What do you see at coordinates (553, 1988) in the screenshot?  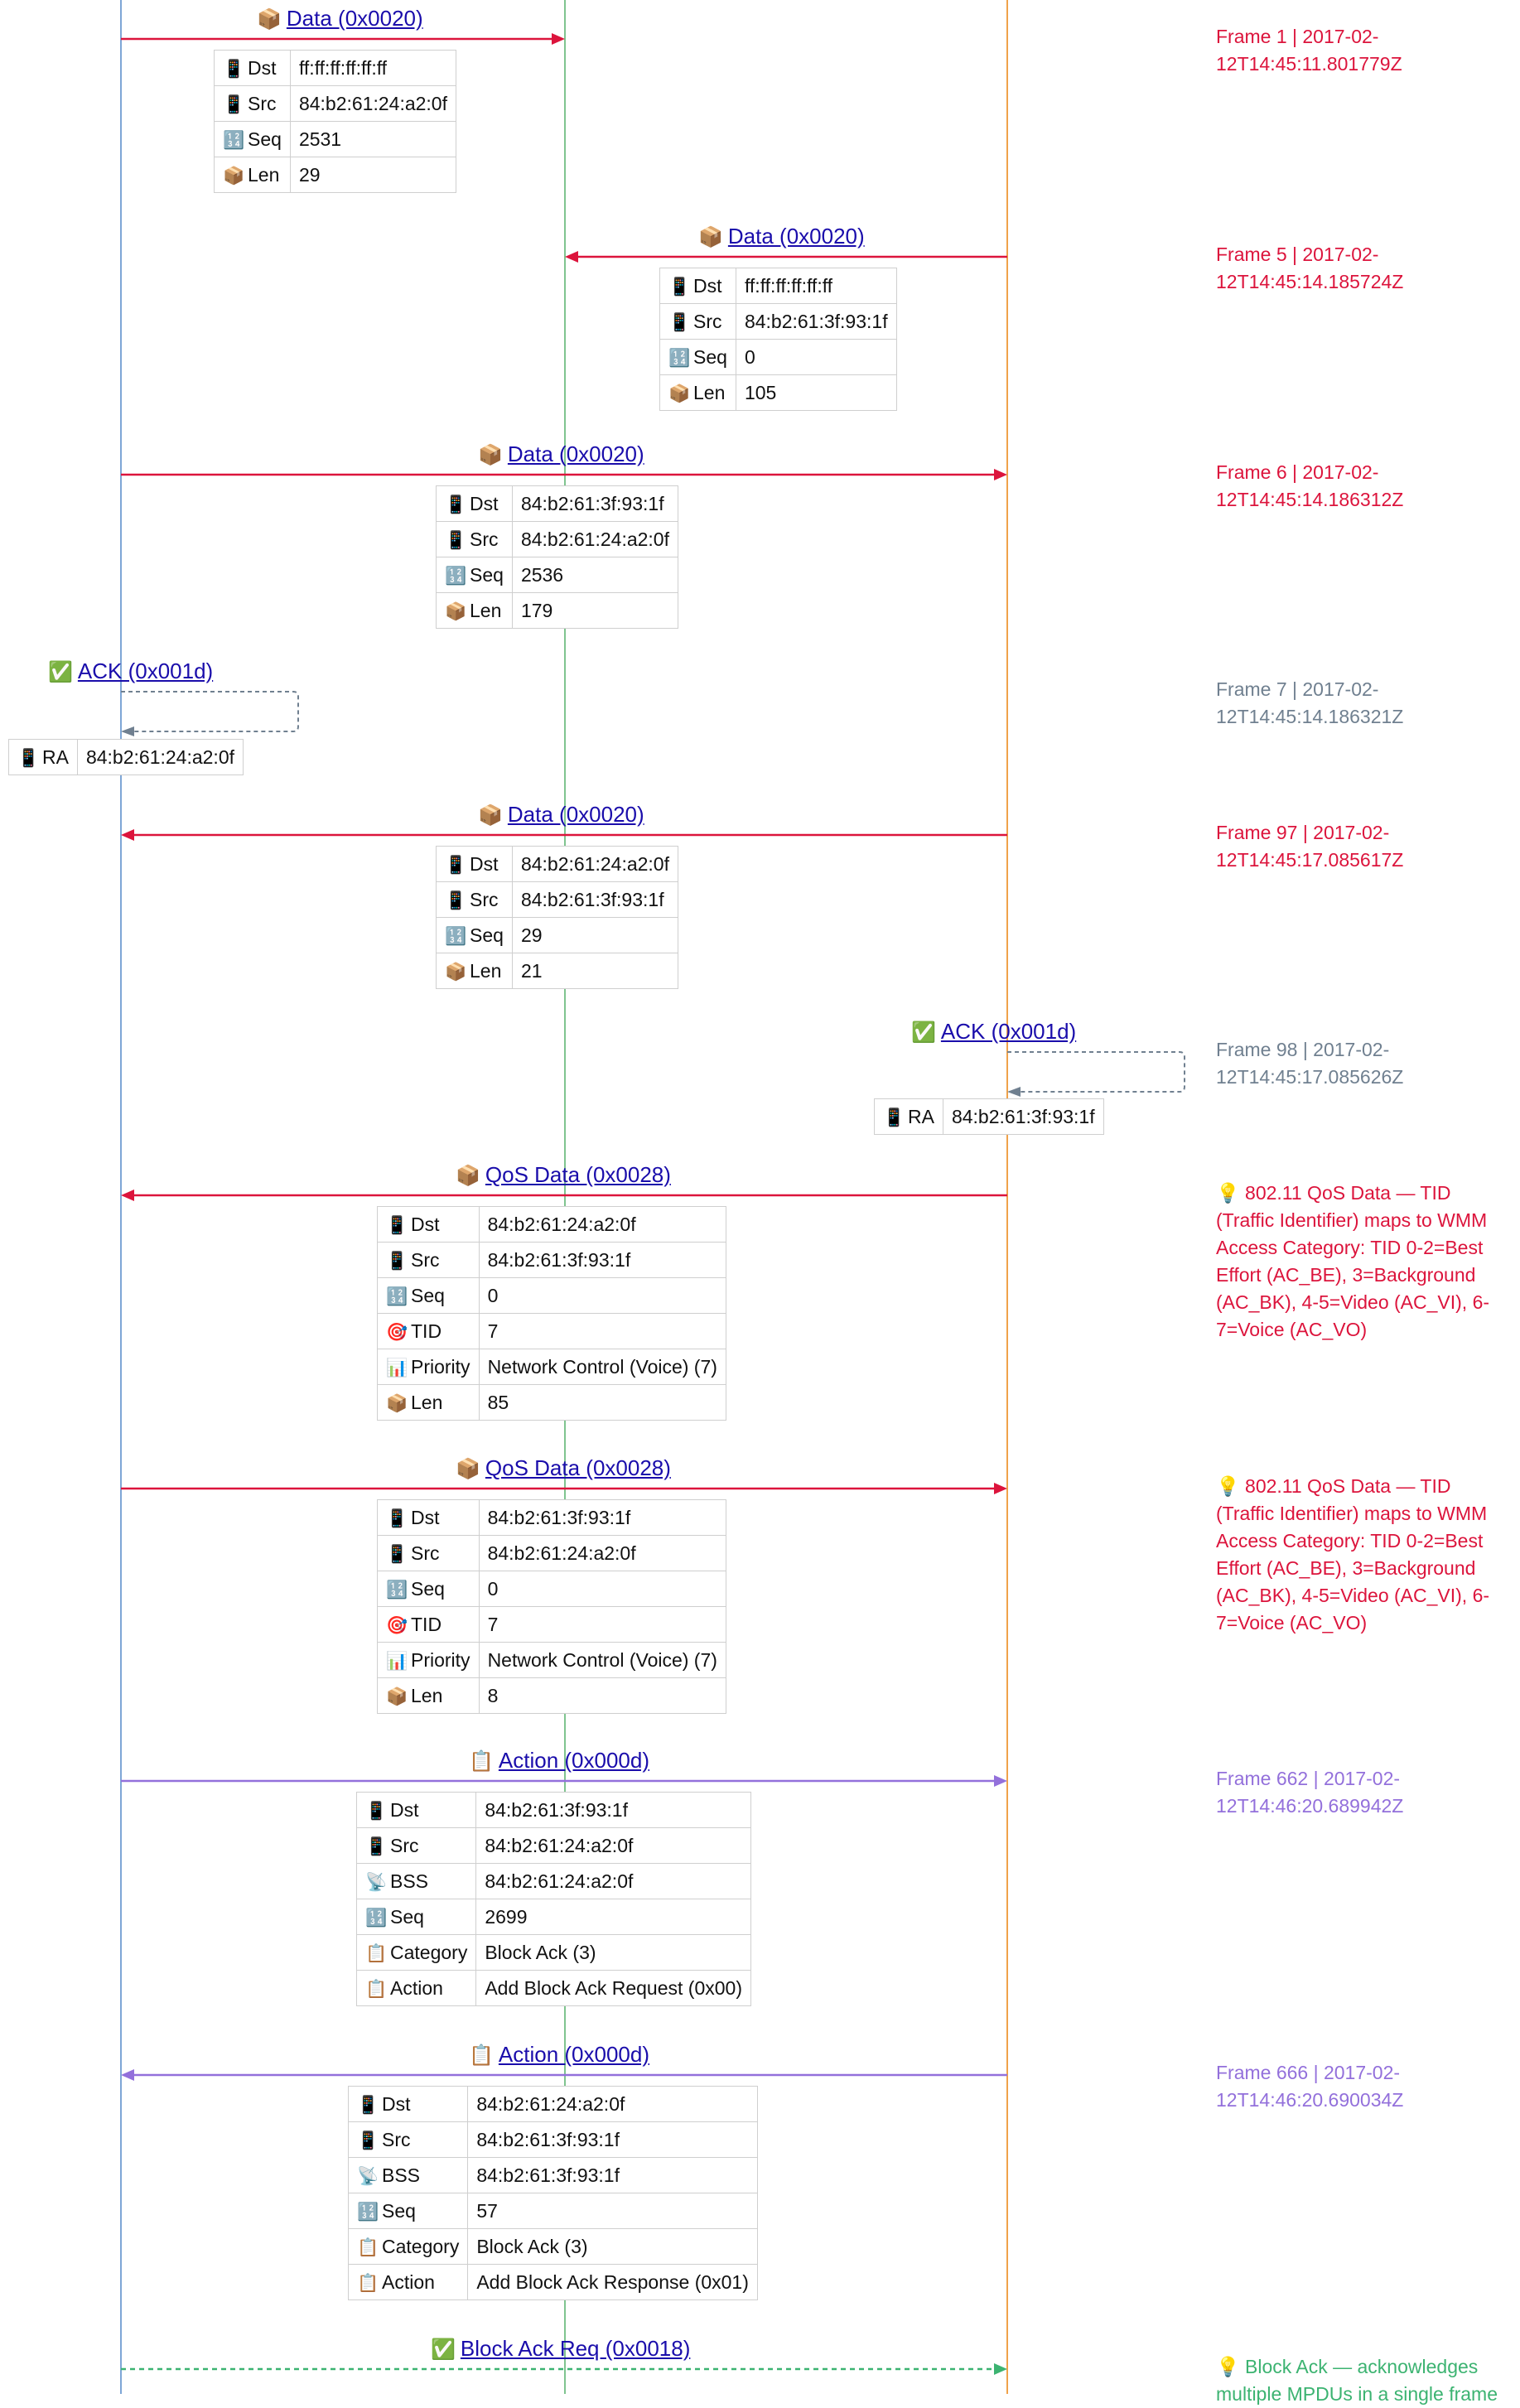 I see `field-row: 📋 Action Add Block Ack Request (0x00)` at bounding box center [553, 1988].